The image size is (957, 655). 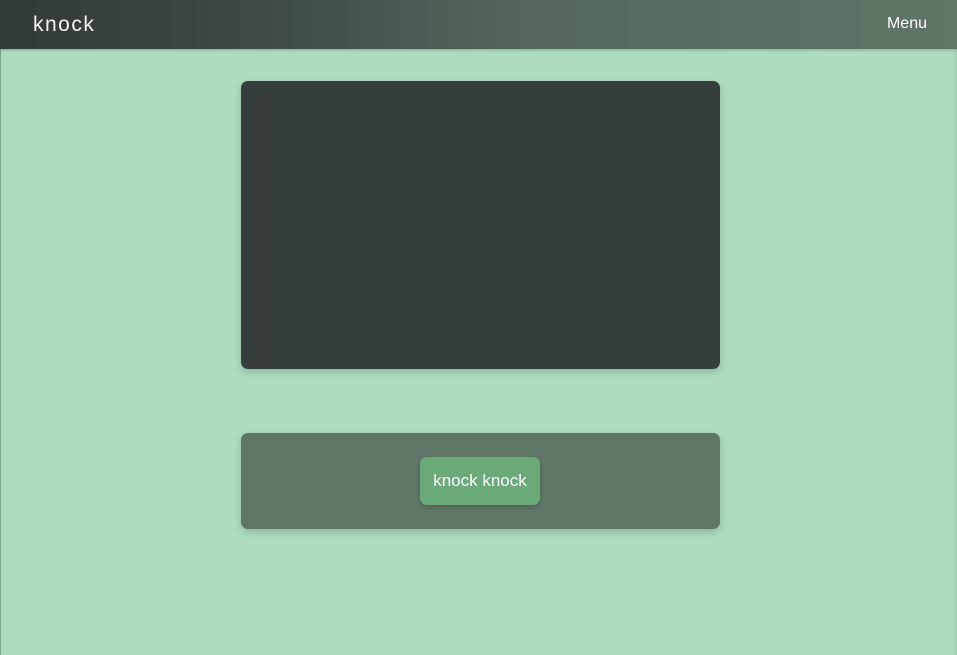 I want to click on knock-knock-button: knock knock, so click(x=480, y=481).